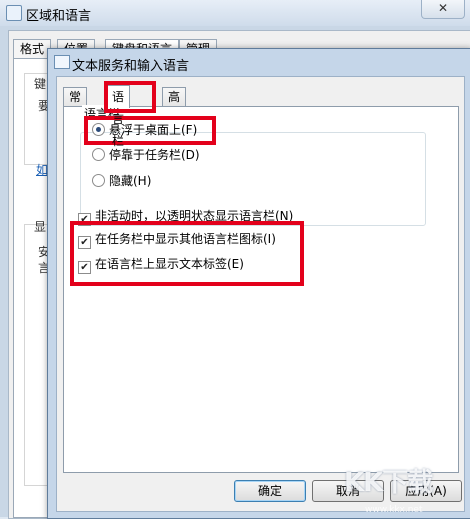 This screenshot has height=519, width=470. Describe the element at coordinates (98, 180) in the screenshot. I see `radio-hidden-indicator` at that location.